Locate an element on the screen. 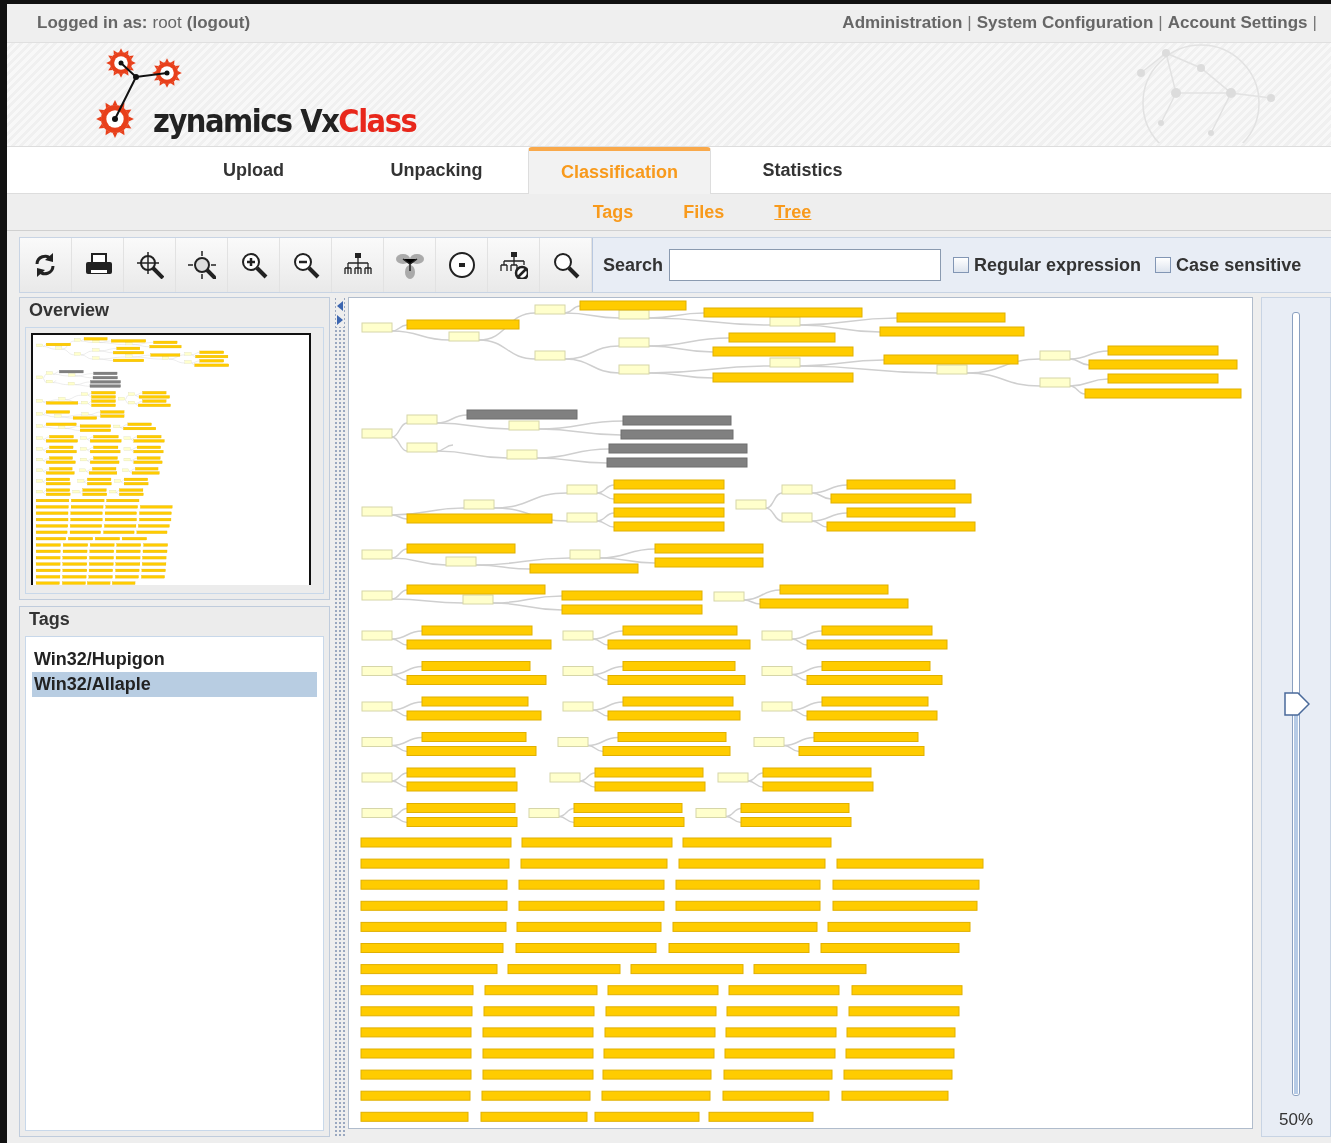 This screenshot has height=1143, width=1331. crosshair-magnifier-icon is located at coordinates (149, 265).